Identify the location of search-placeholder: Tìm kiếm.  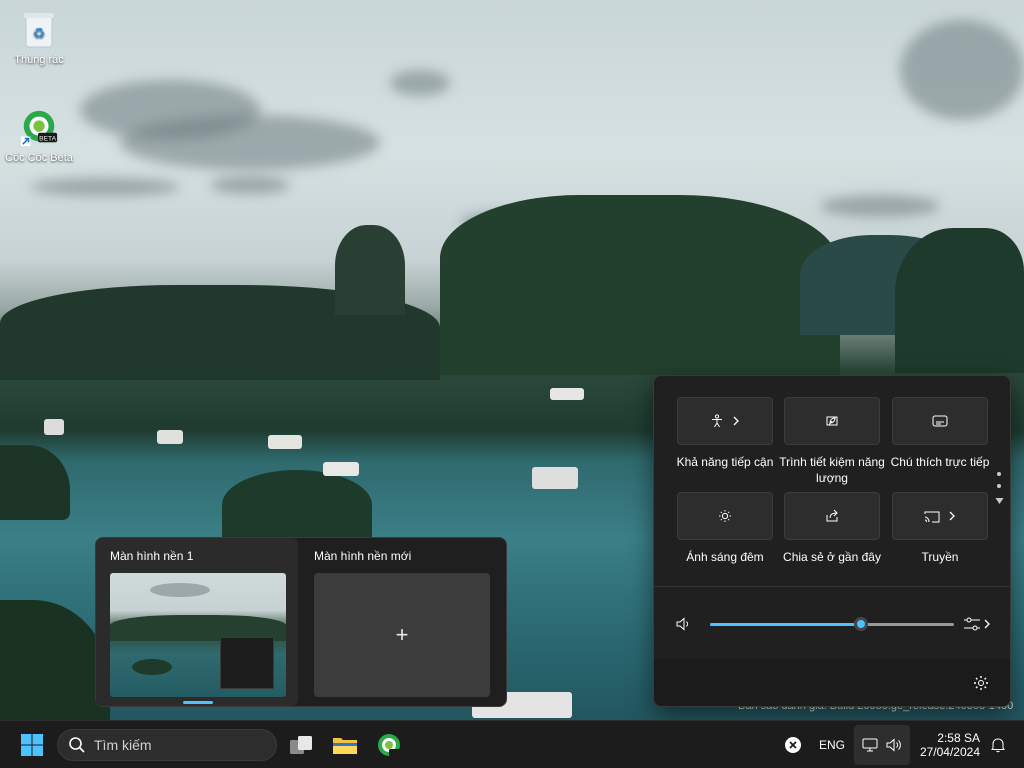
(123, 745).